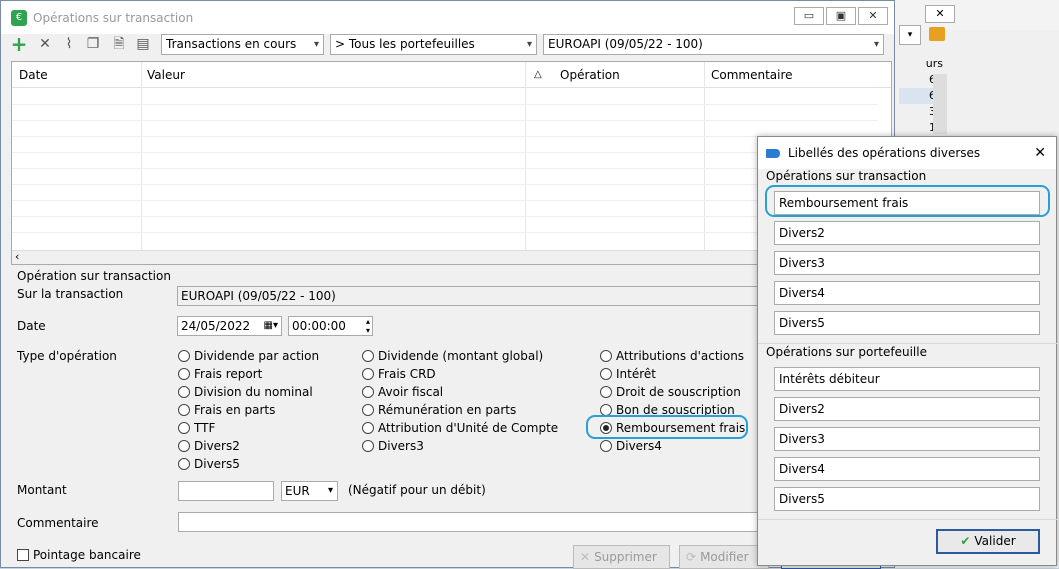 The width and height of the screenshot is (1059, 569). I want to click on portfolio-label-field: Divers3, so click(907, 439).